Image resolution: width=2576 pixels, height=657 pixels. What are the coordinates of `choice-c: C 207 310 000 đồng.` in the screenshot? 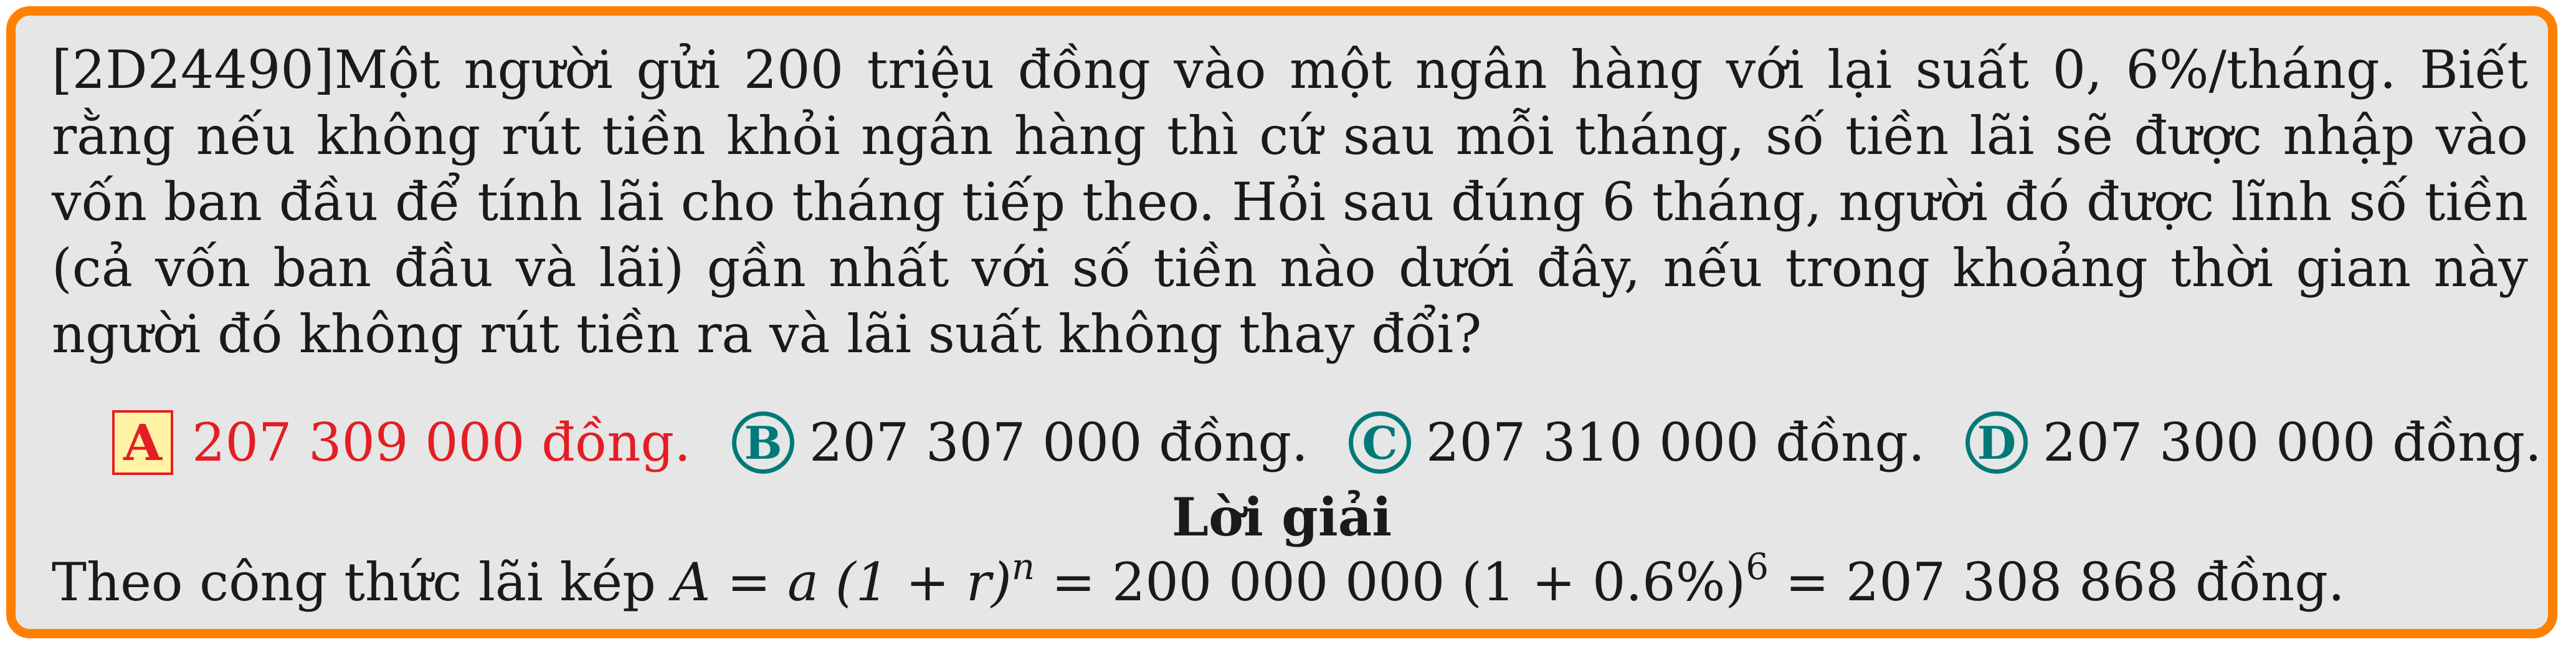 It's located at (1637, 442).